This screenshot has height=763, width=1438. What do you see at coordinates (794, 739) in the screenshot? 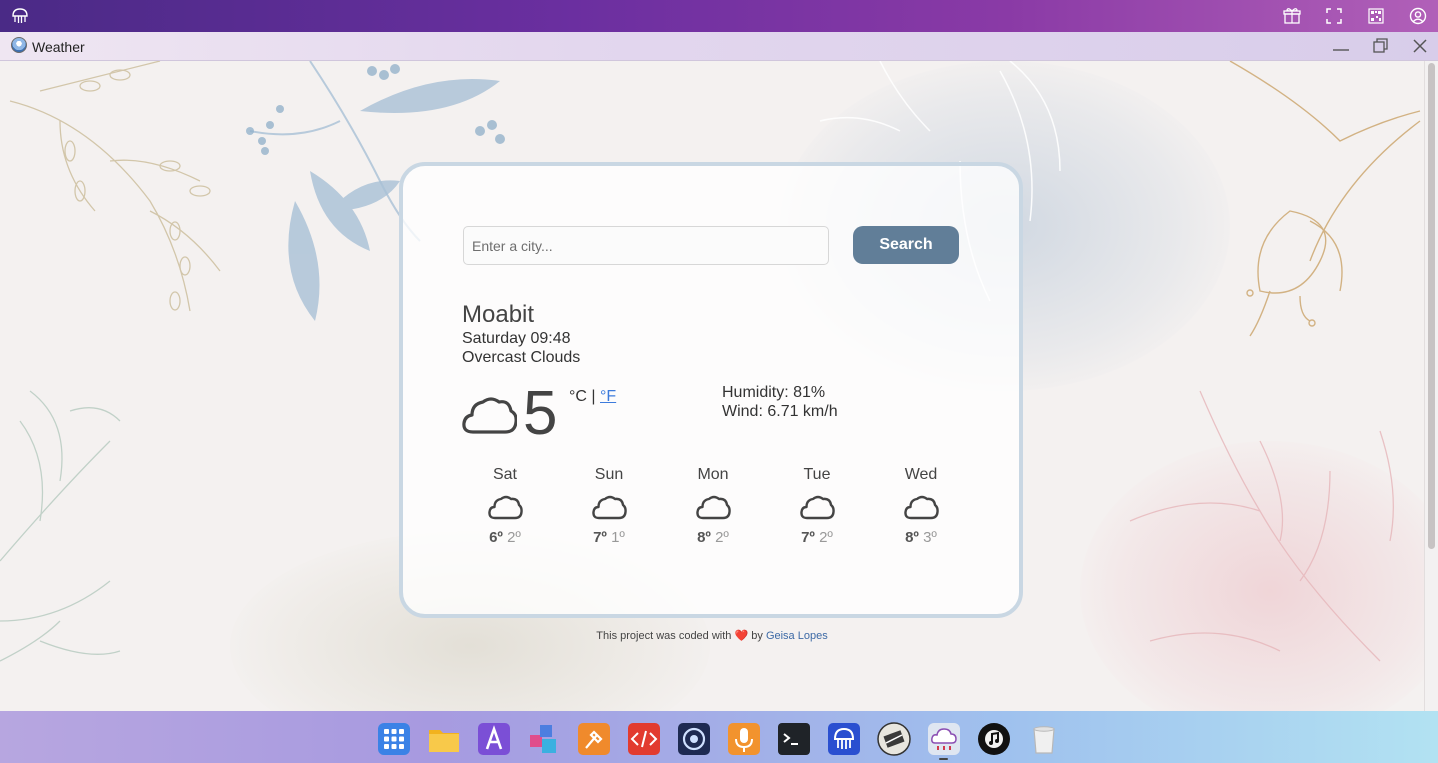
I see `terminal-icon` at bounding box center [794, 739].